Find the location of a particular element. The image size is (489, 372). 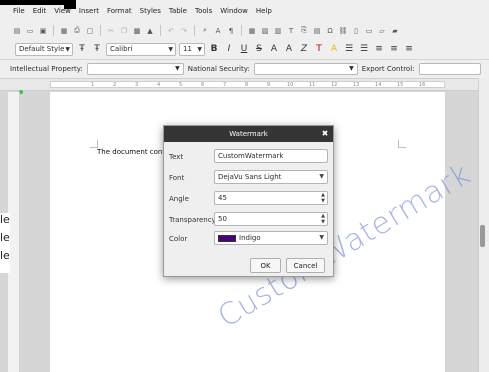

copy-icon: ❐ is located at coordinates (124, 31).